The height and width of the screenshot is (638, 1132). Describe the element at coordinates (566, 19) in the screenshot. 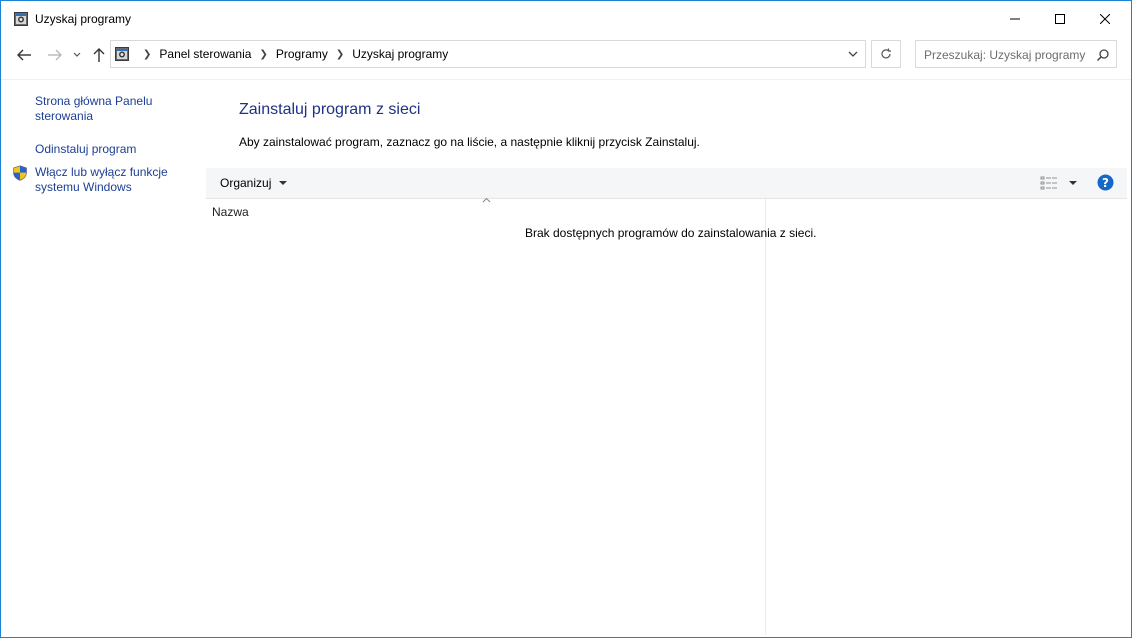

I see `title-bar: Uzyskaj programy` at that location.